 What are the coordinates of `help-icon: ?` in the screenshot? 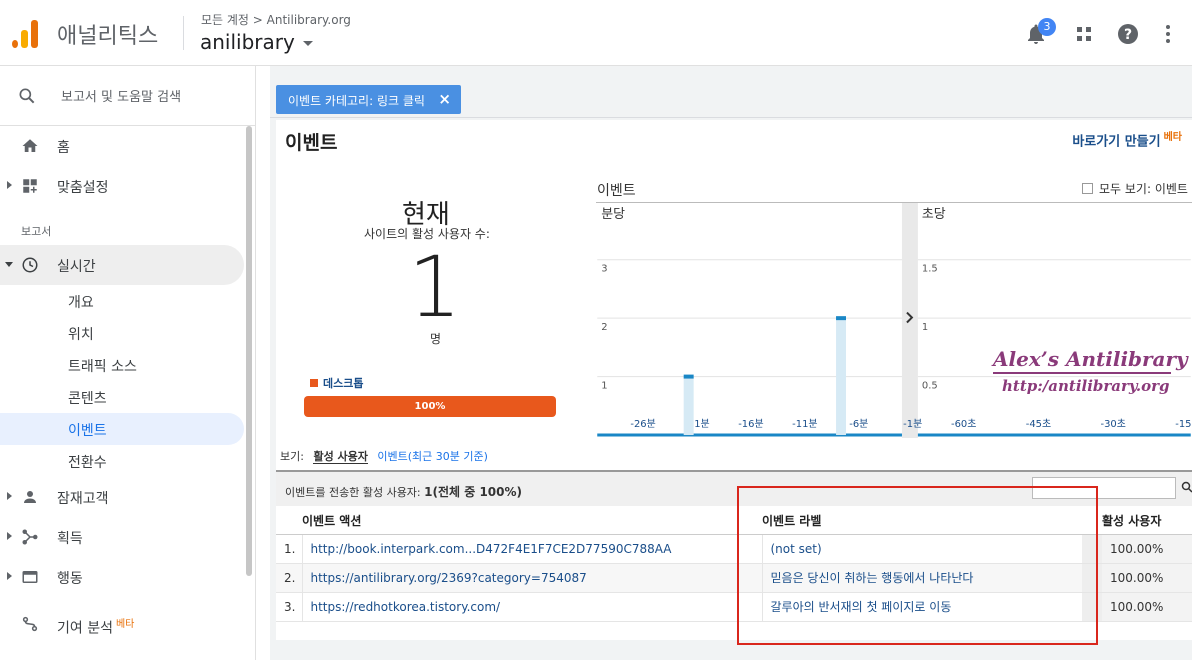 It's located at (1128, 34).